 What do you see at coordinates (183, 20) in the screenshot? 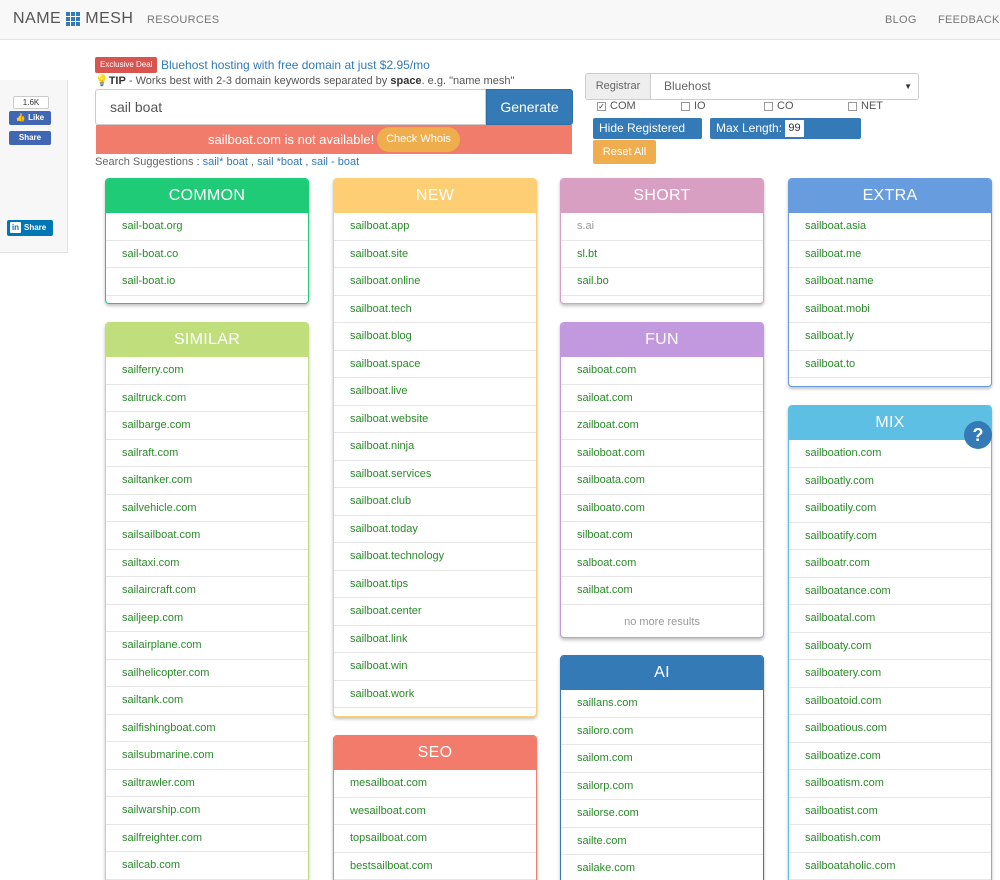
I see `nav-resources: RESOURCES` at bounding box center [183, 20].